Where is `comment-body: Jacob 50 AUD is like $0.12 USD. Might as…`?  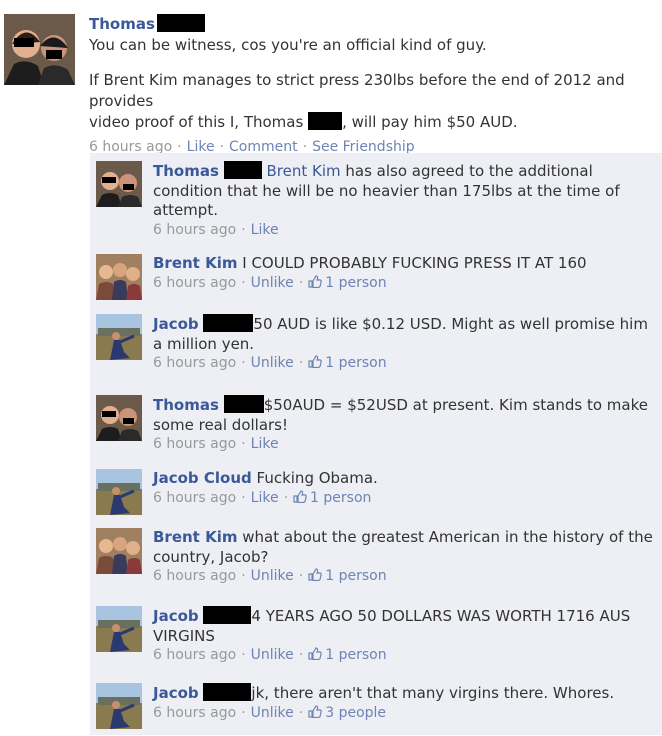 comment-body: Jacob 50 AUD is like $0.12 USD. Might as… is located at coordinates (403, 344).